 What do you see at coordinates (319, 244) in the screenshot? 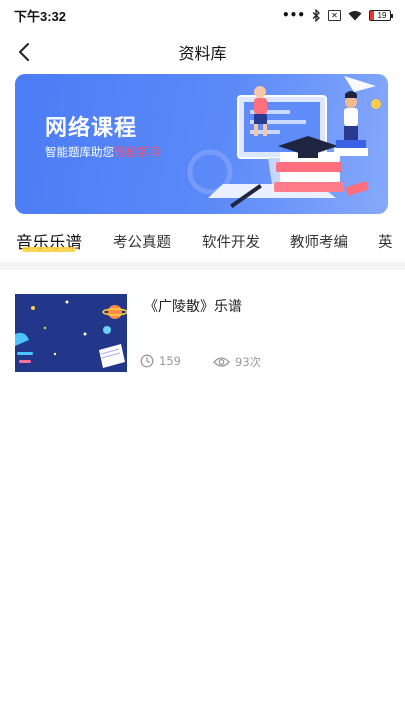
I see `tab-teacher-exam: 教师考编` at bounding box center [319, 244].